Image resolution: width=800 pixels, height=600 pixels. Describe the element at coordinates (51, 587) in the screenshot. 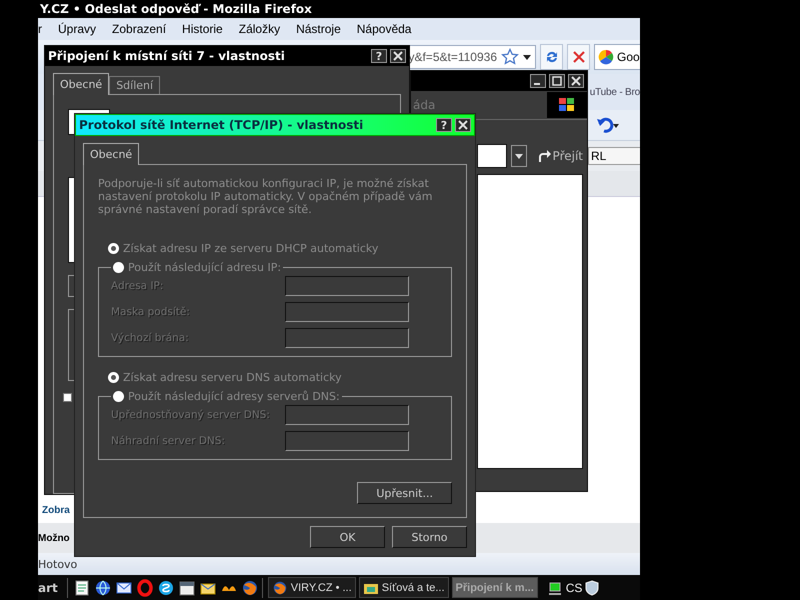

I see `start-button: art` at that location.